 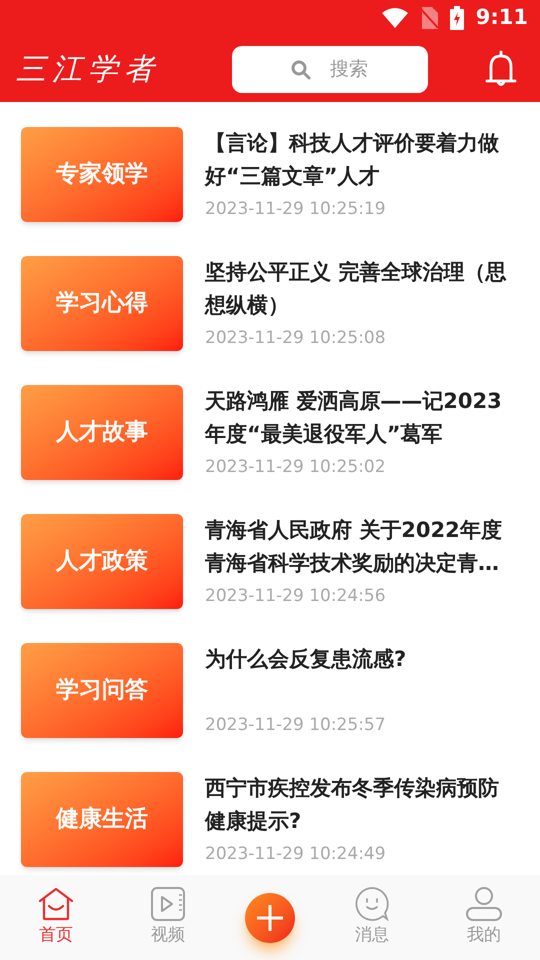 What do you see at coordinates (296, 467) in the screenshot?
I see `article-time: 2023-11-29 10:25:02` at bounding box center [296, 467].